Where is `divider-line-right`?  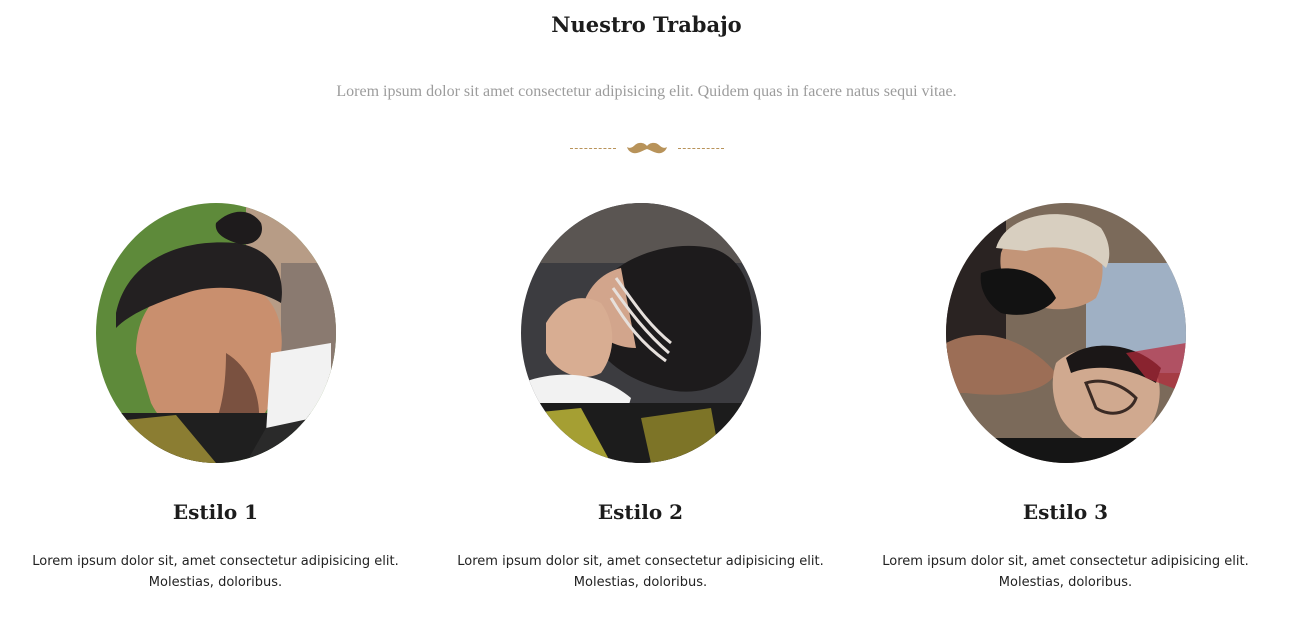
divider-line-right is located at coordinates (700, 148).